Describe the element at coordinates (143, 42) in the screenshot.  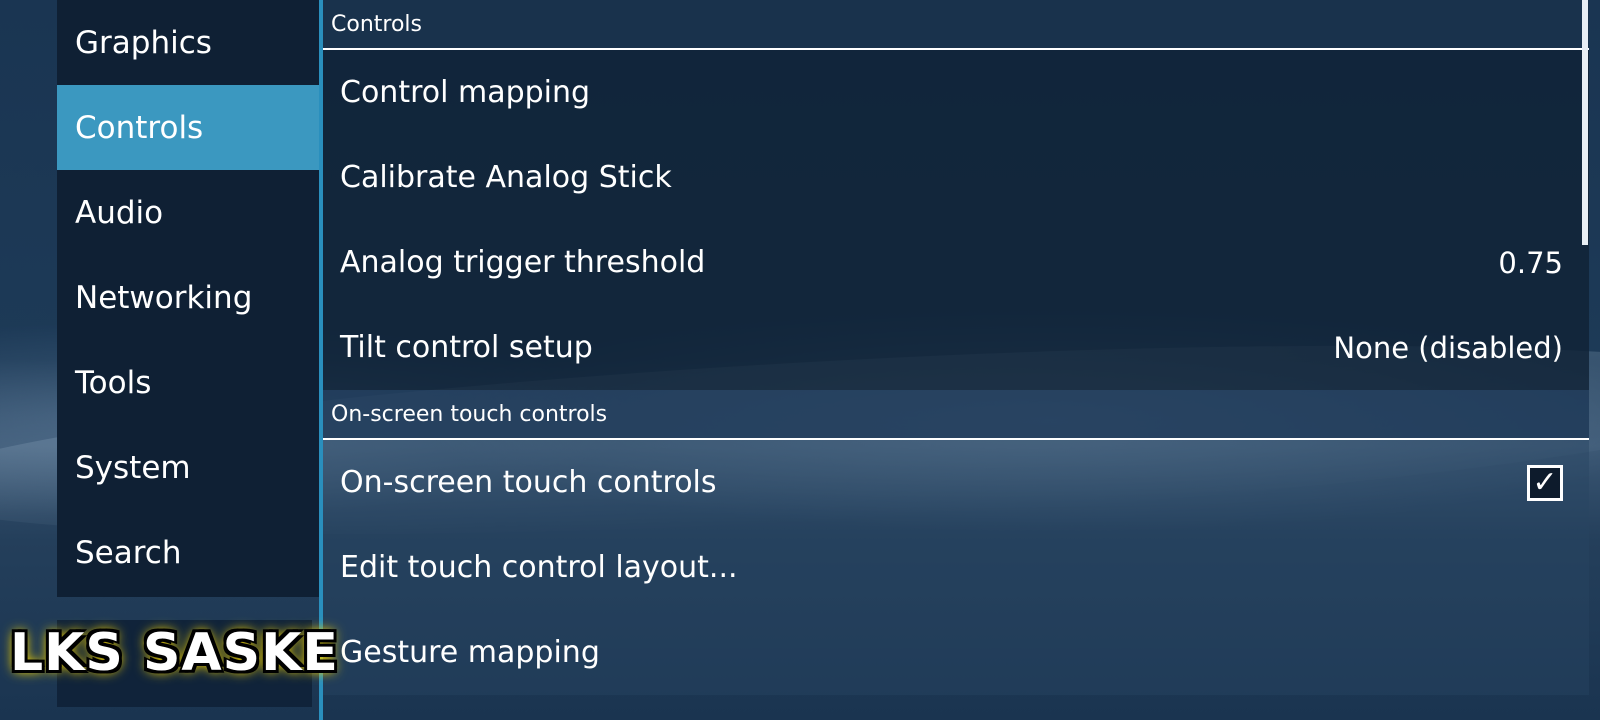
I see `sidebar-item-label: Graphics` at that location.